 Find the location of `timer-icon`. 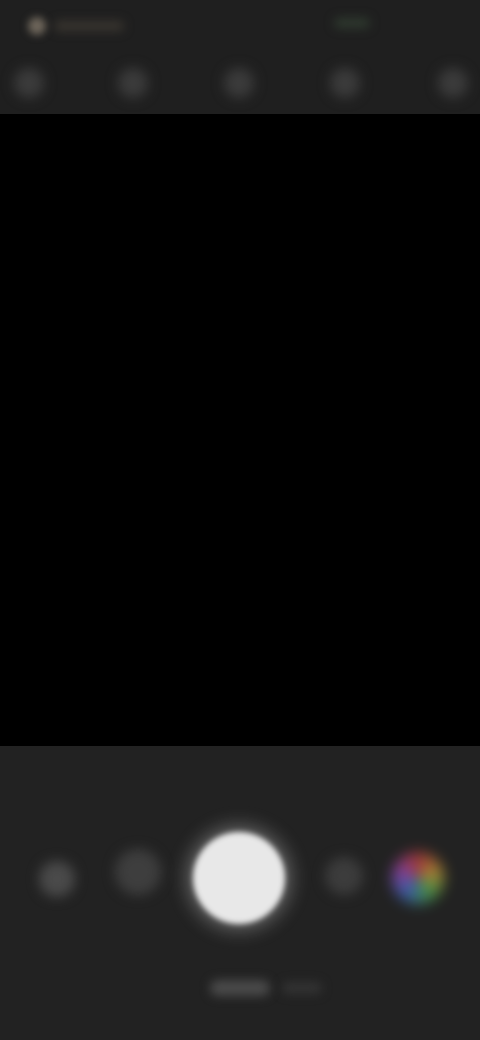

timer-icon is located at coordinates (239, 83).